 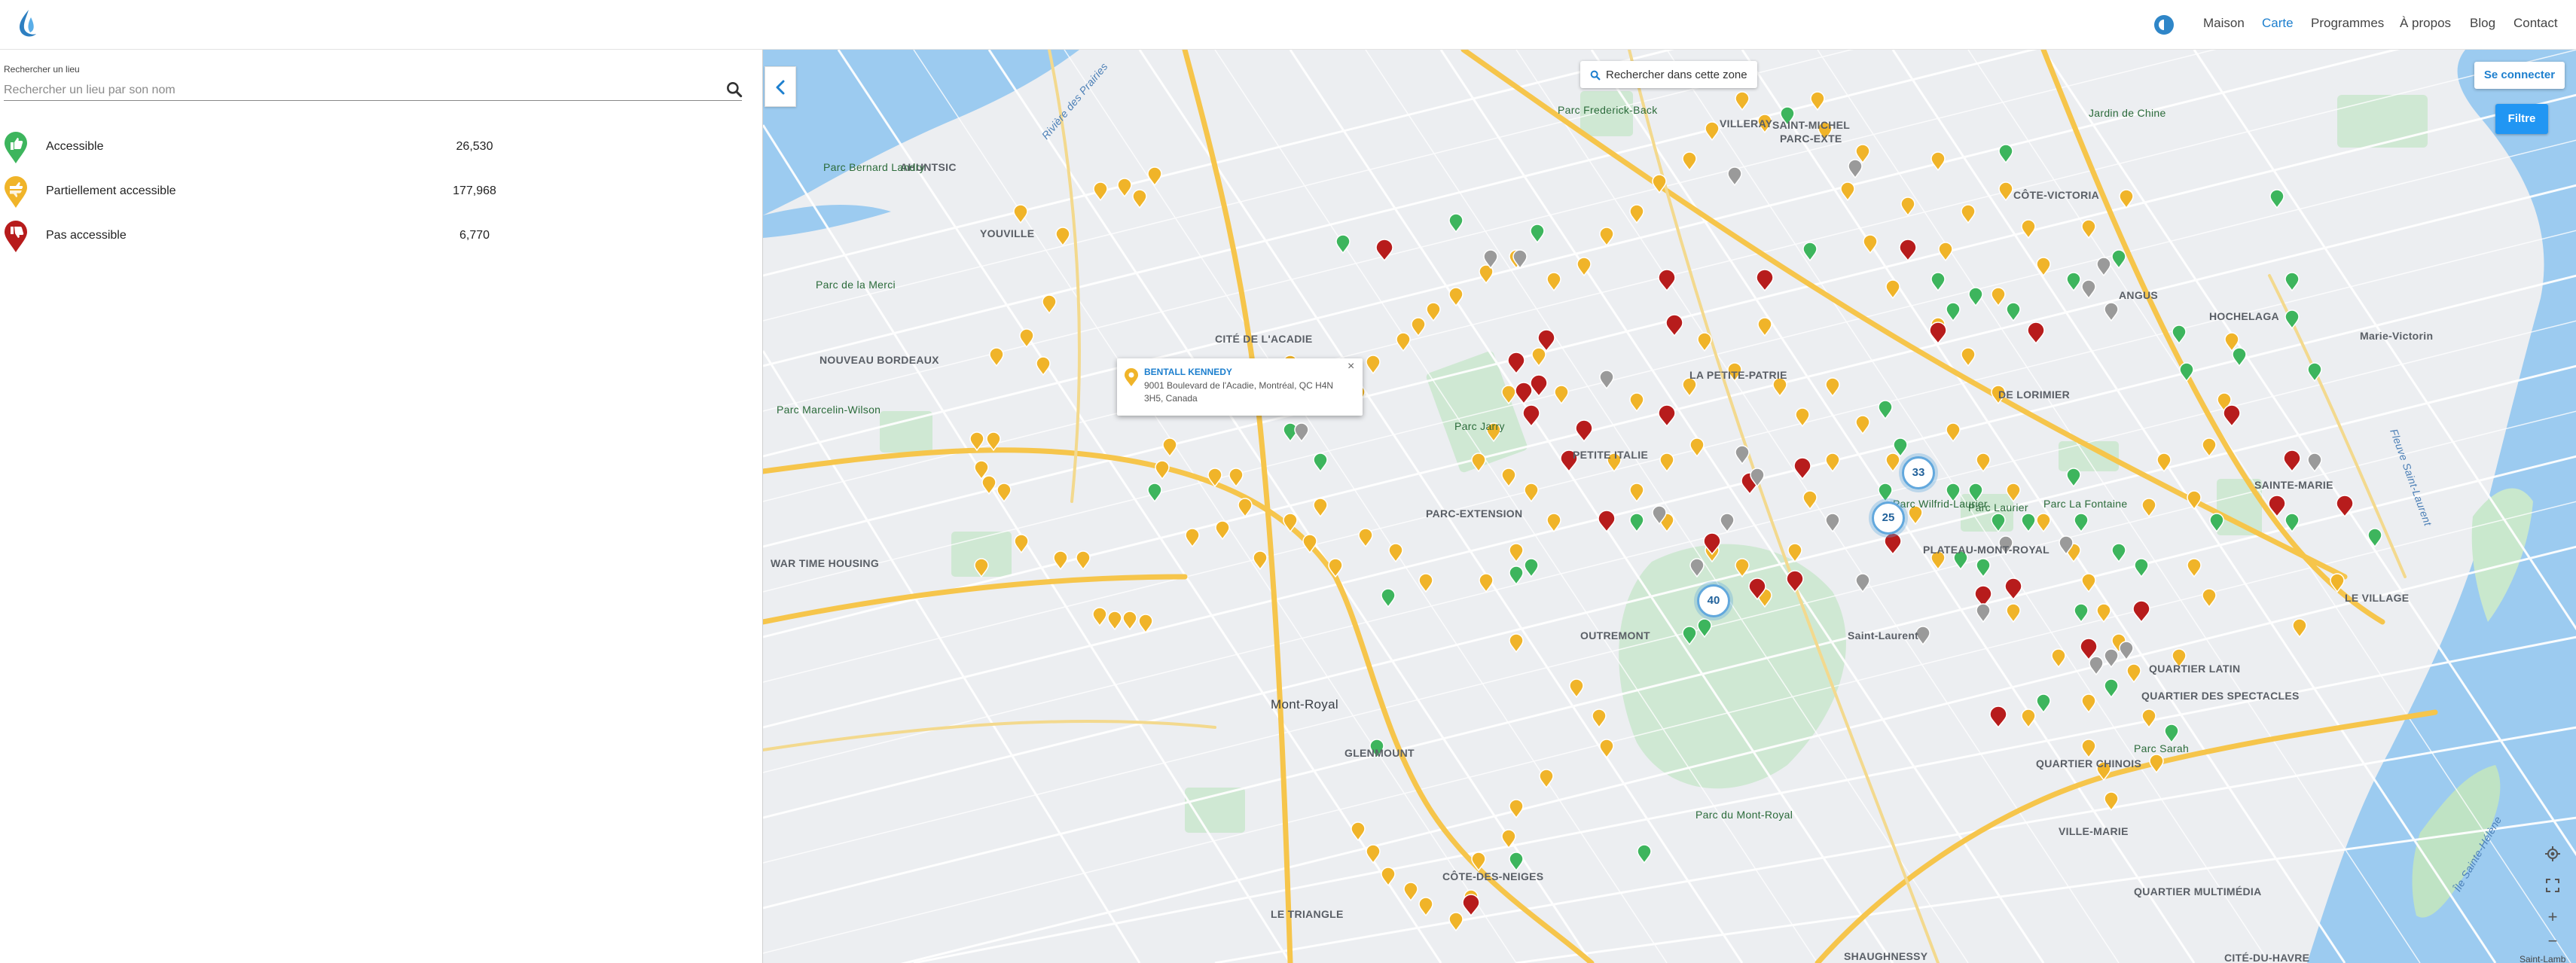 What do you see at coordinates (826, 563) in the screenshot?
I see `map-label: WAR TIME HOUSING` at bounding box center [826, 563].